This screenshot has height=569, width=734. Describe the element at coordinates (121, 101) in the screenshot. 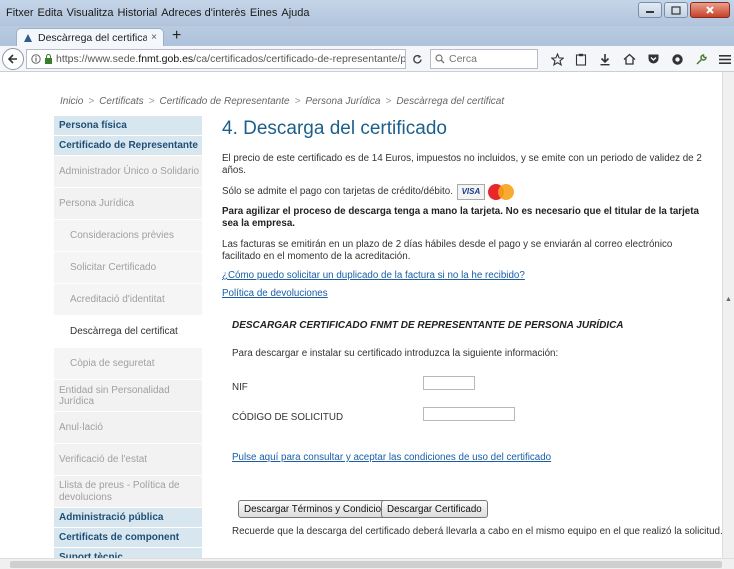

I see `breadcrumb-item-certificats: Certificats` at that location.